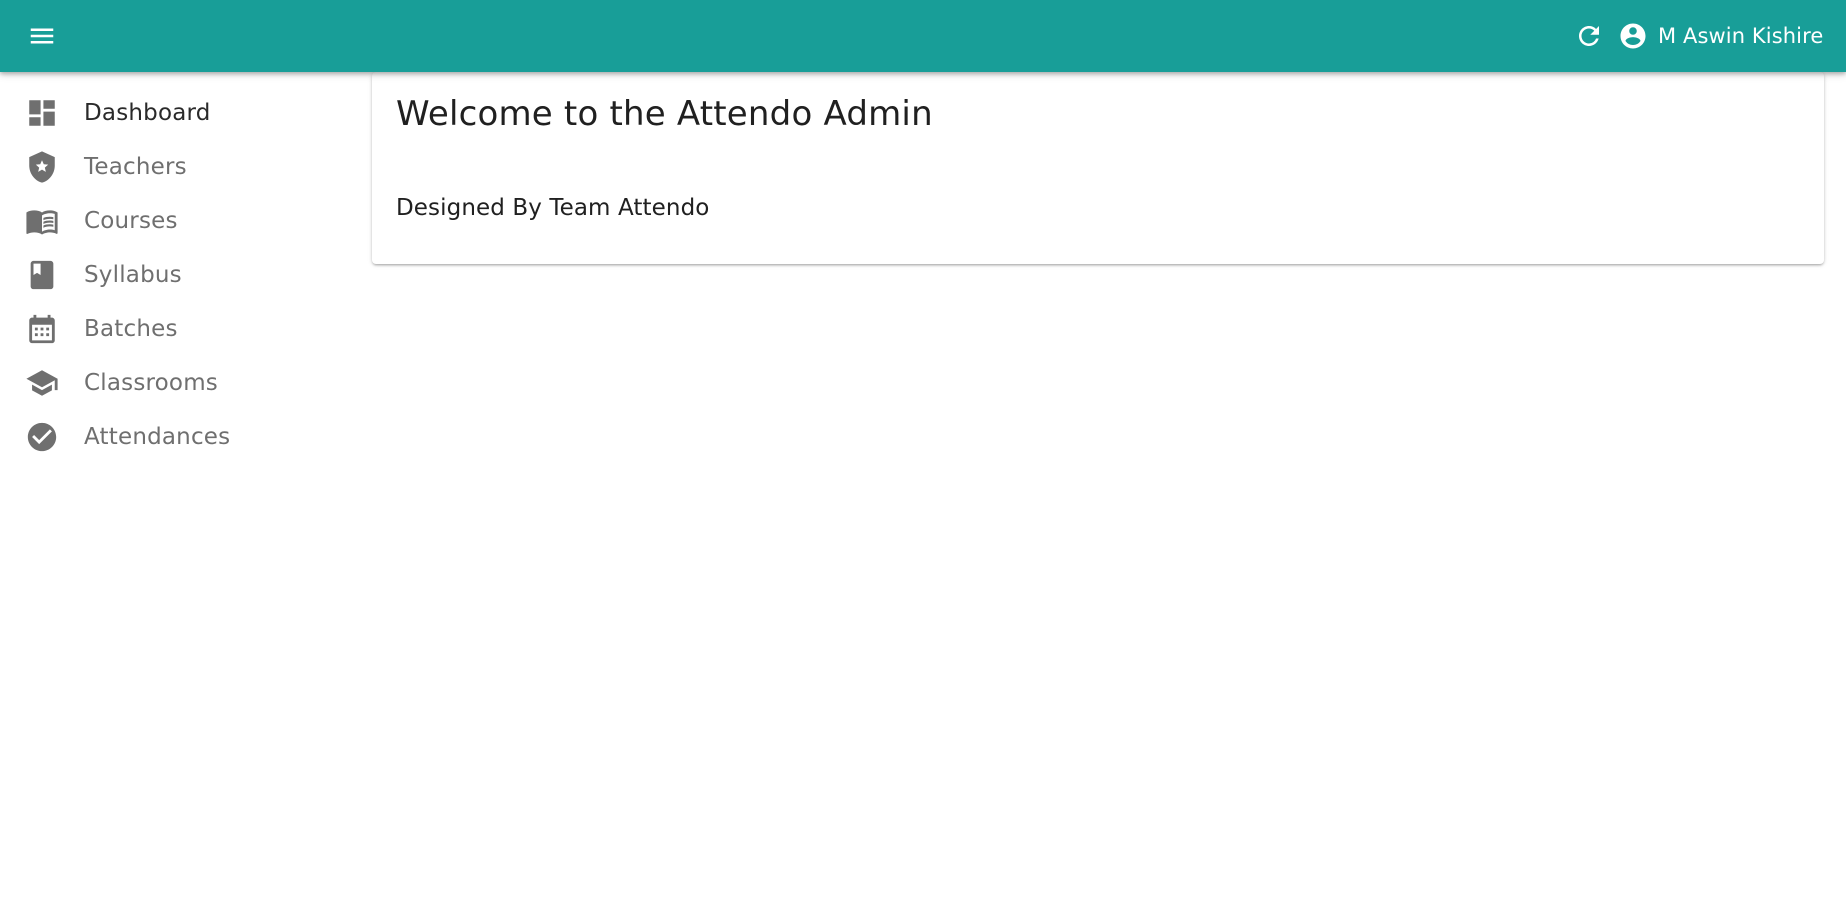  I want to click on page-title: Welcome to the Attendo Admin, so click(664, 114).